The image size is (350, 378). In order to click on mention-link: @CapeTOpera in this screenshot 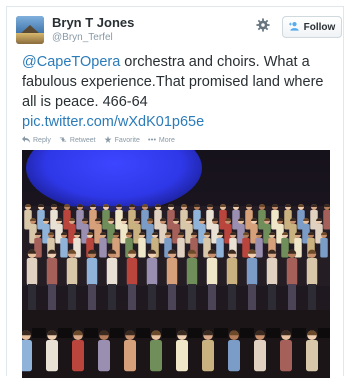, I will do `click(71, 62)`.